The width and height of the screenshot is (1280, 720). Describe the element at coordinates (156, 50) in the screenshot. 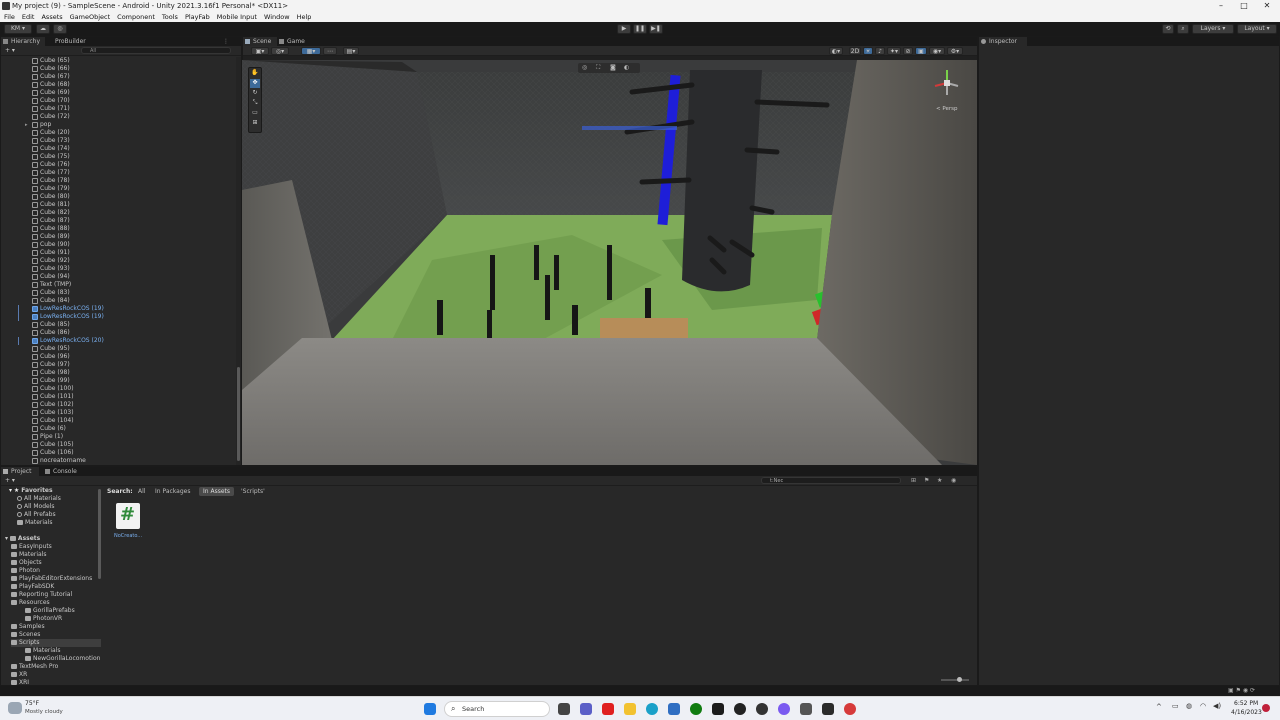

I see `hierarchy-search-input: All` at that location.